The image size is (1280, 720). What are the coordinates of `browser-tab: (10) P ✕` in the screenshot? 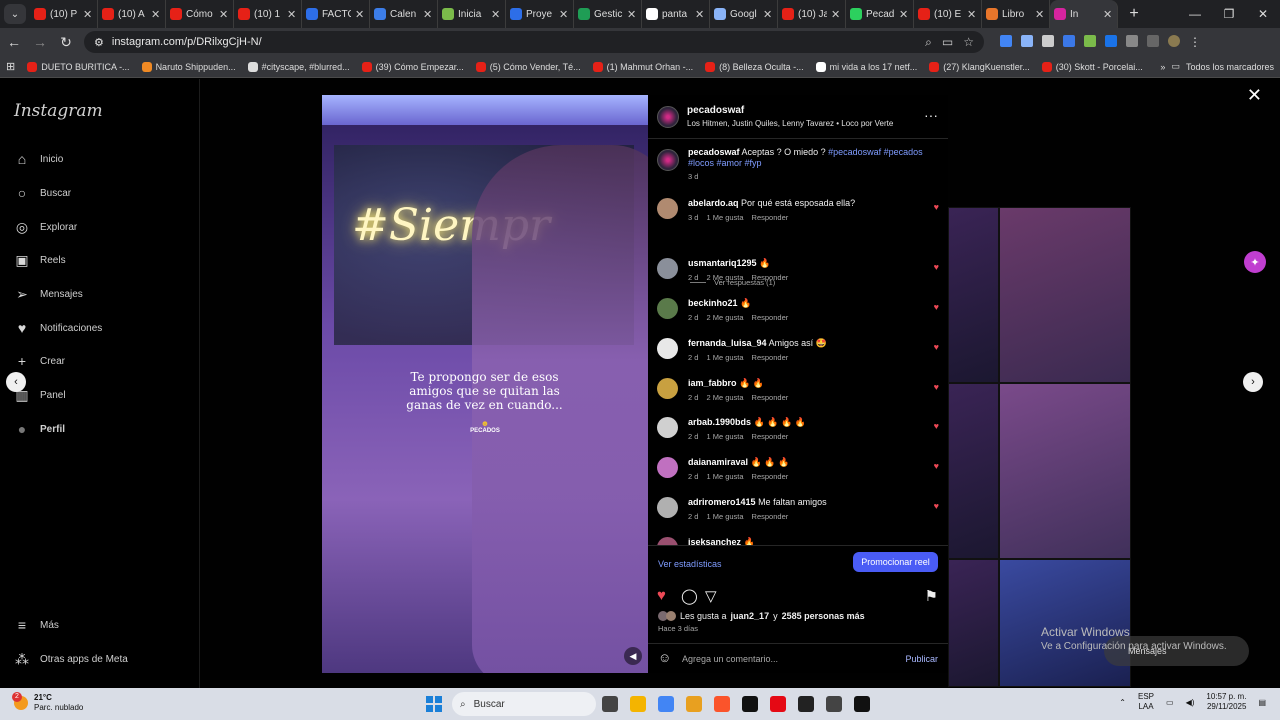 It's located at (64, 14).